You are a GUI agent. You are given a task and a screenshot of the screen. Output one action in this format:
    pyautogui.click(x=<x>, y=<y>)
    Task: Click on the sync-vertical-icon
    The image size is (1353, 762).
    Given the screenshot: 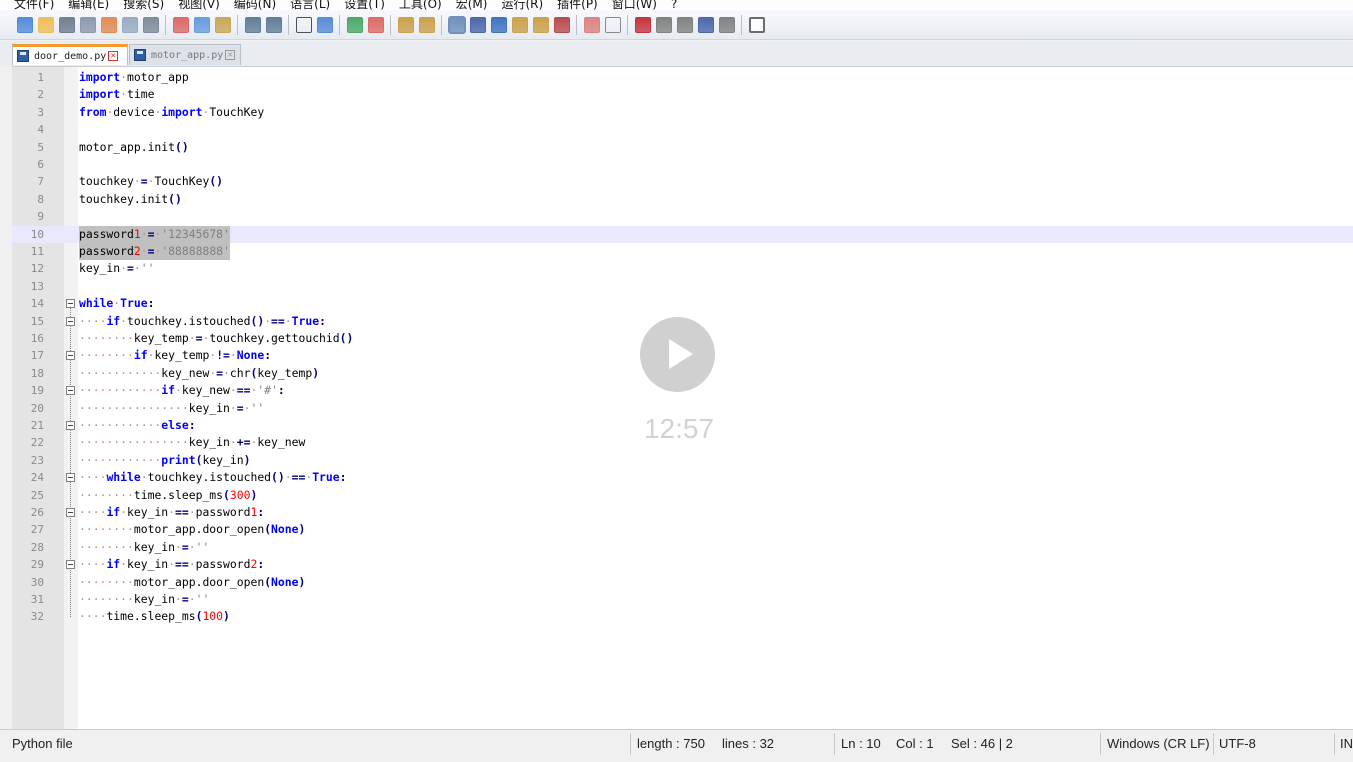 What is the action you would take?
    pyautogui.click(x=405, y=24)
    